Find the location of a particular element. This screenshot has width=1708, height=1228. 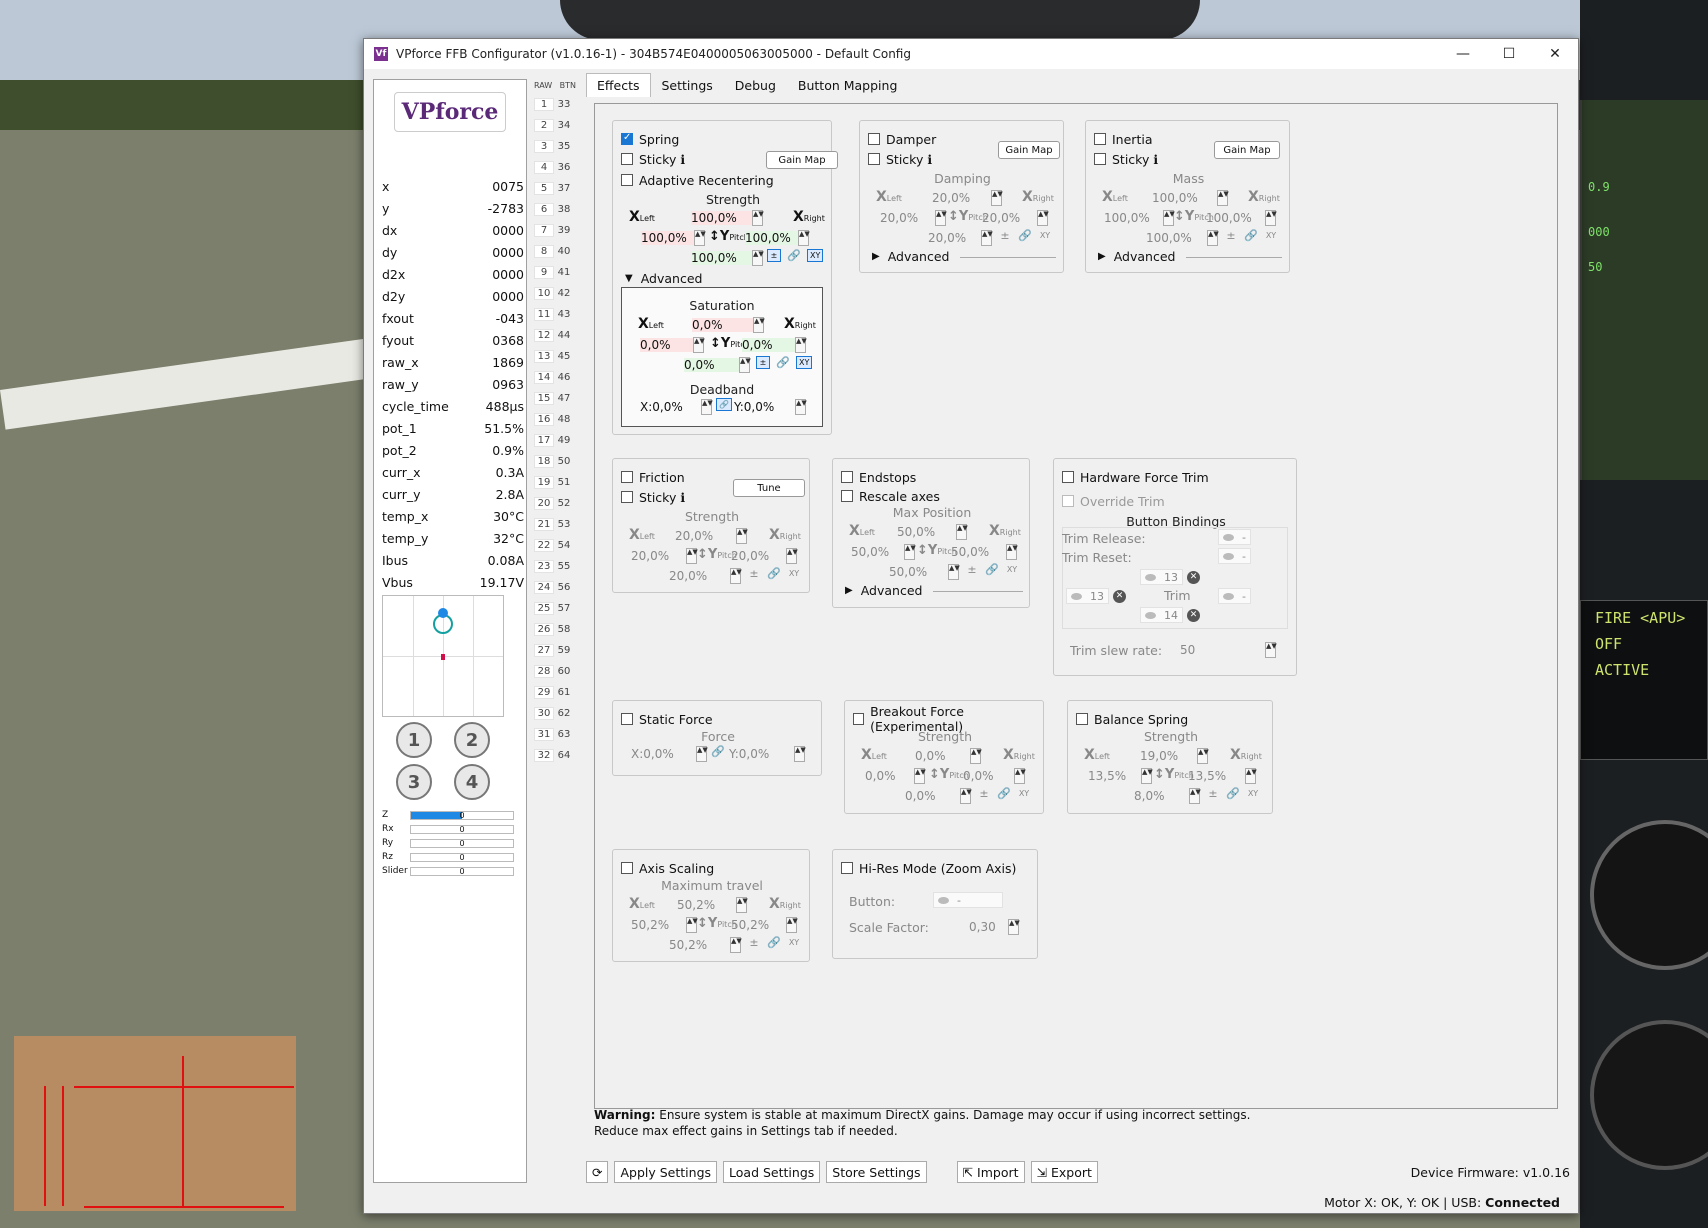

tab-debug: Debug is located at coordinates (755, 85).